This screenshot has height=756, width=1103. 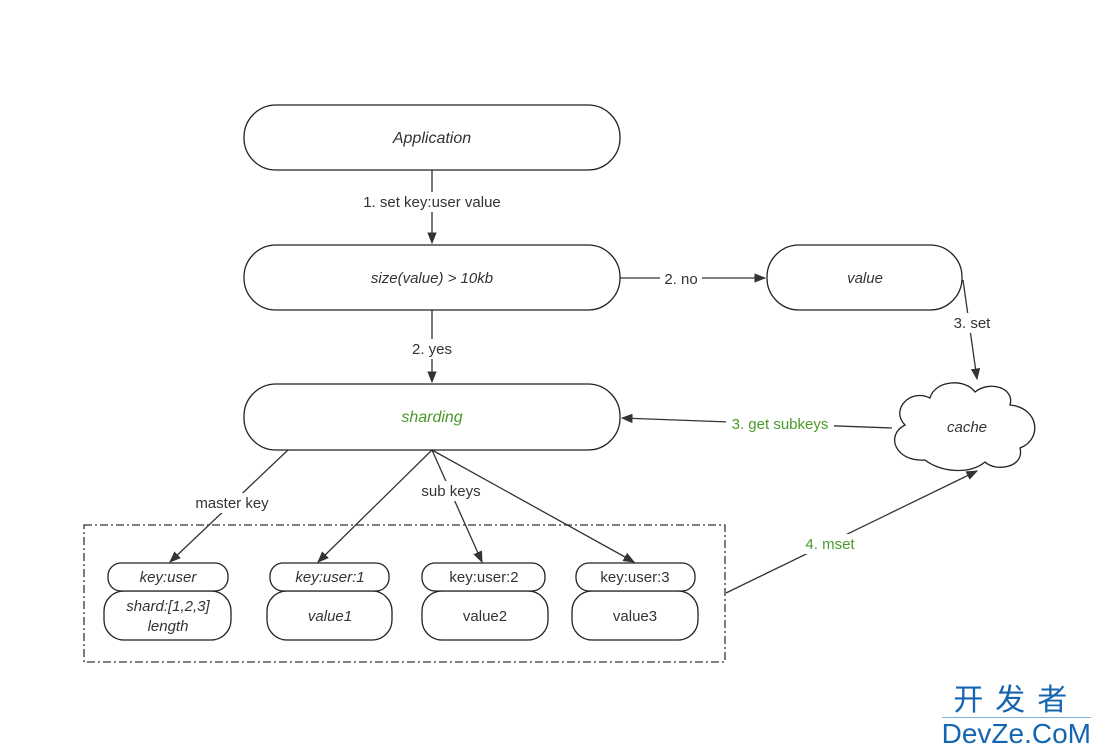 I want to click on edge-group-to-cache, so click(x=852, y=532).